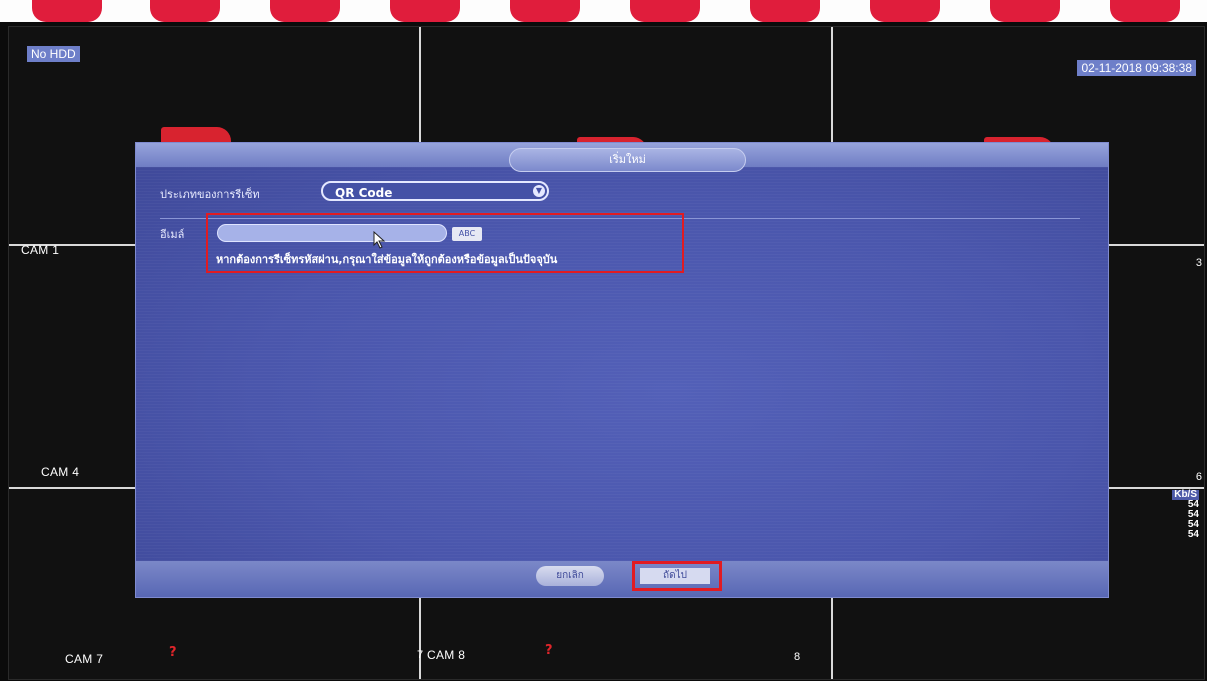  I want to click on email-label: อีเมล์, so click(172, 234).